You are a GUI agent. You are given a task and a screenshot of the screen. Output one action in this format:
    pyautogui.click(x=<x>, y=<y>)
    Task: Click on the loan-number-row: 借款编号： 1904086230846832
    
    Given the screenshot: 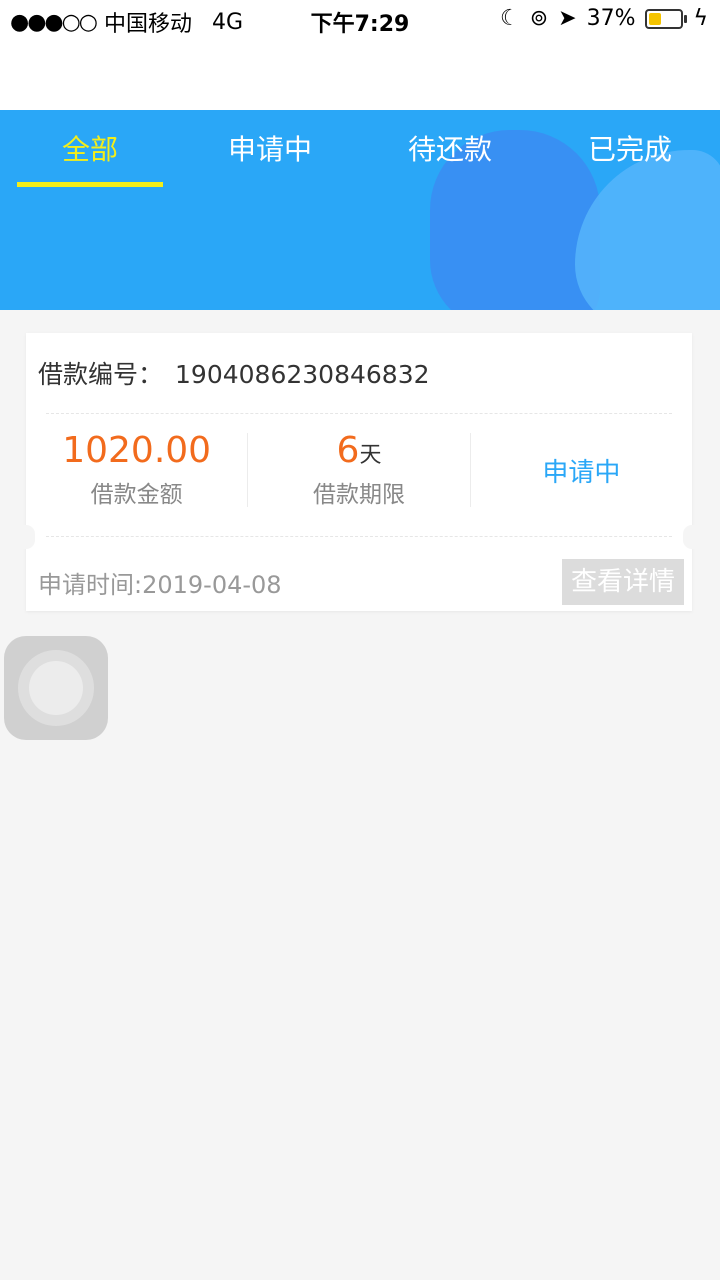 What is the action you would take?
    pyautogui.click(x=234, y=373)
    